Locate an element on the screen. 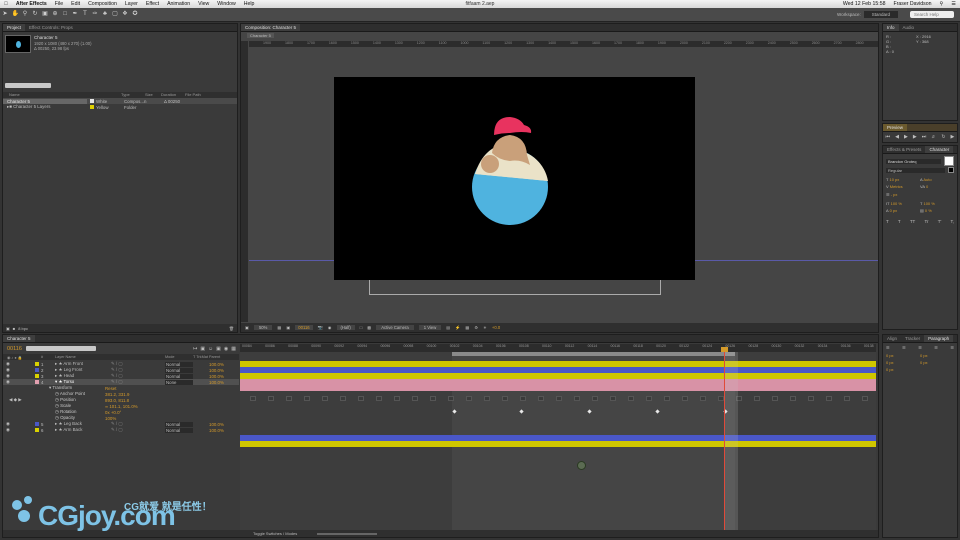  interpret-icon: ▣ is located at coordinates (8, 328).